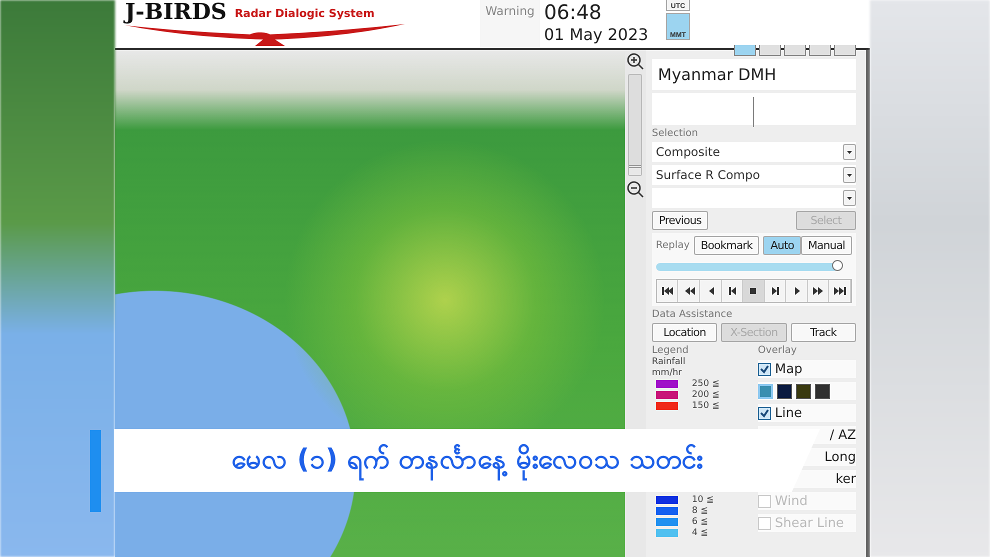 The image size is (990, 557). Describe the element at coordinates (846, 479) in the screenshot. I see `overlay-label: ker` at that location.